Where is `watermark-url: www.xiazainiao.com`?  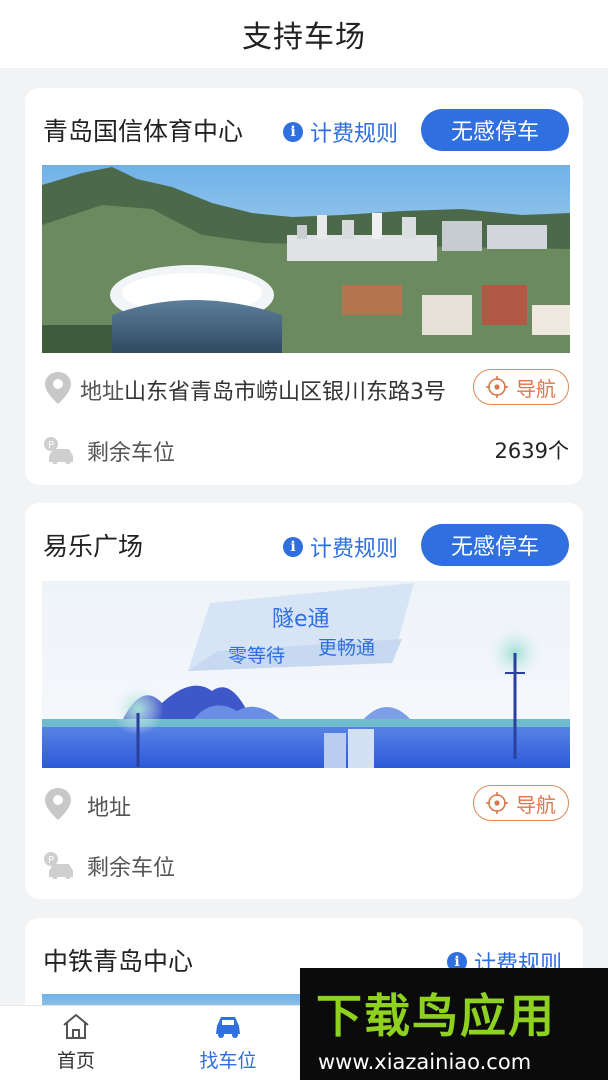 watermark-url: www.xiazainiao.com is located at coordinates (425, 1062).